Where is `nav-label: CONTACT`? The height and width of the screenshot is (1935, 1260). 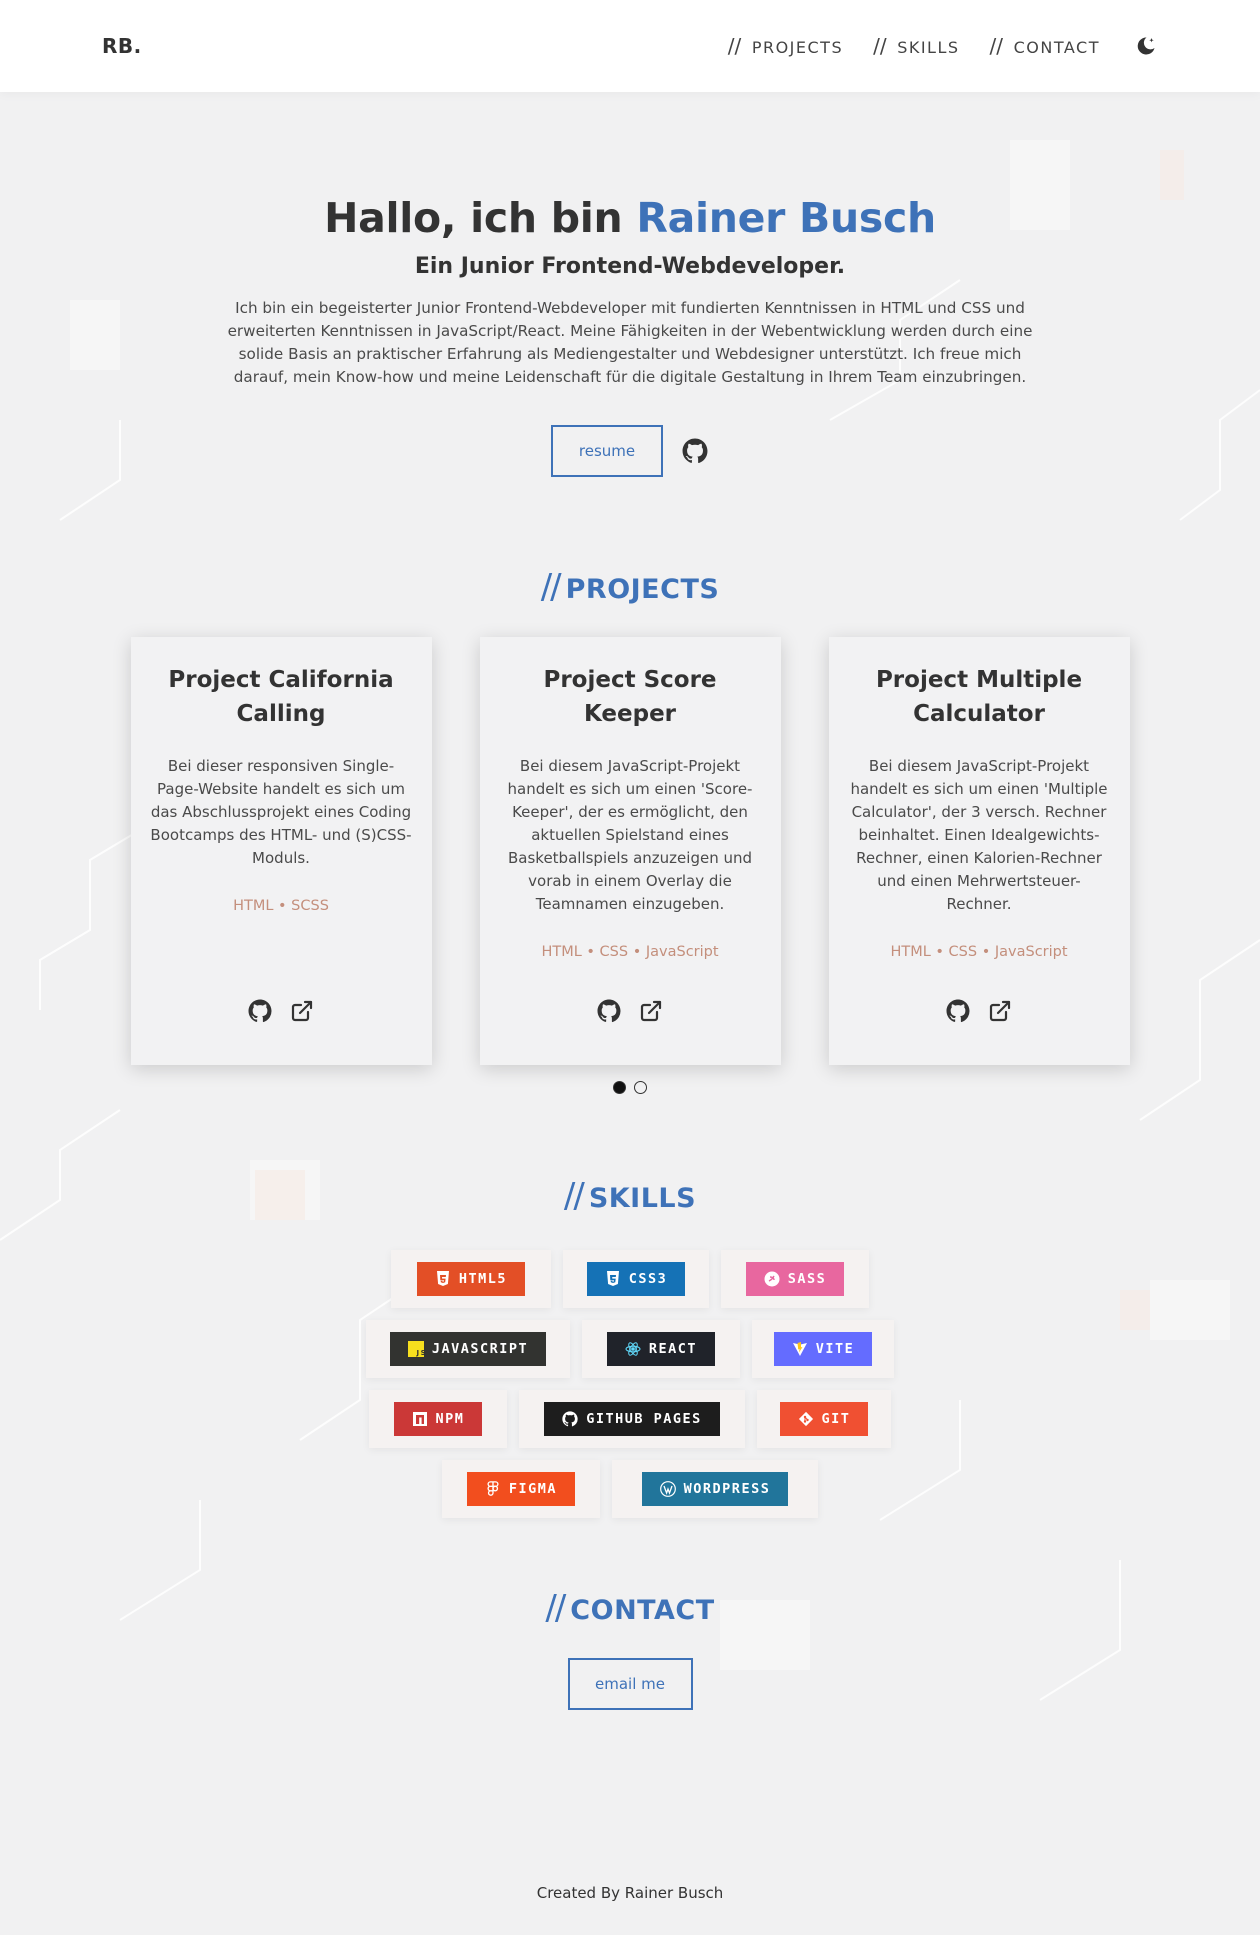
nav-label: CONTACT is located at coordinates (1056, 47).